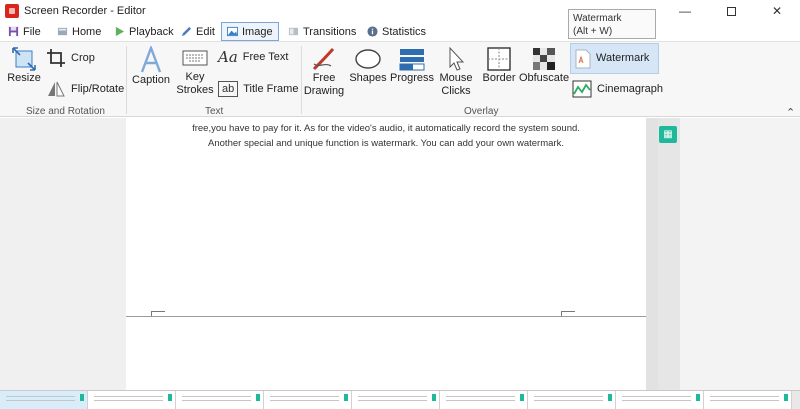 This screenshot has width=800, height=409. What do you see at coordinates (652, 254) in the screenshot?
I see `page-gutter` at bounding box center [652, 254].